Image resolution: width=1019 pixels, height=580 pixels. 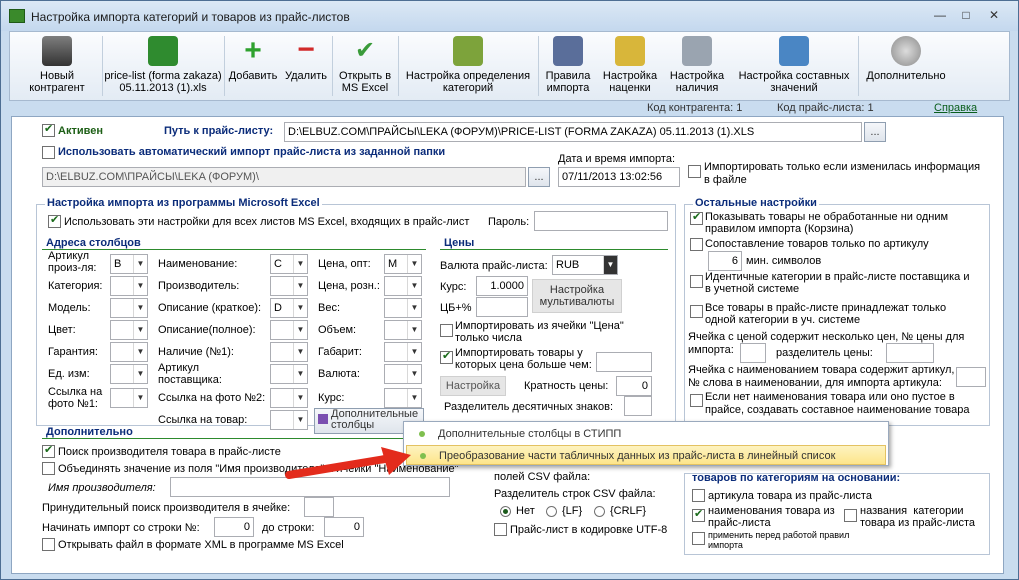 I want to click on menu-item-extra-columns: Дополнительные столбцы в СТИПП, so click(x=646, y=434).